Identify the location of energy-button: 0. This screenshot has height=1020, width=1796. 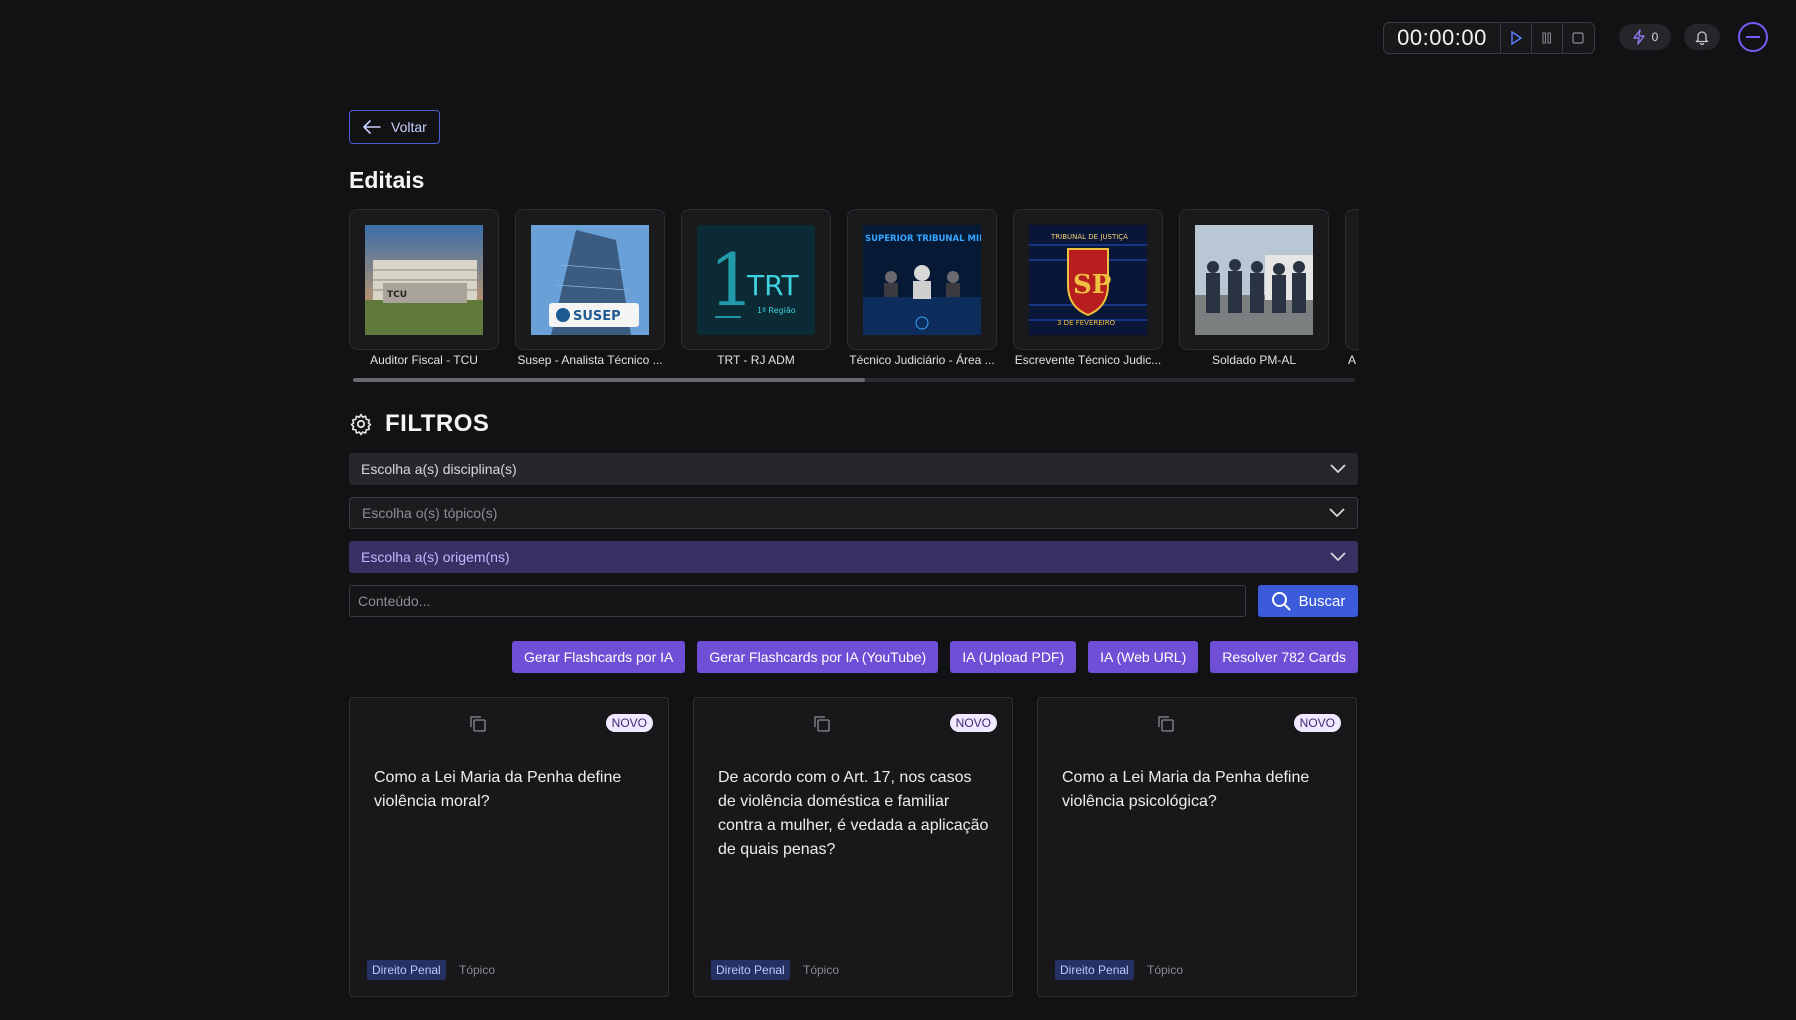
(1645, 37).